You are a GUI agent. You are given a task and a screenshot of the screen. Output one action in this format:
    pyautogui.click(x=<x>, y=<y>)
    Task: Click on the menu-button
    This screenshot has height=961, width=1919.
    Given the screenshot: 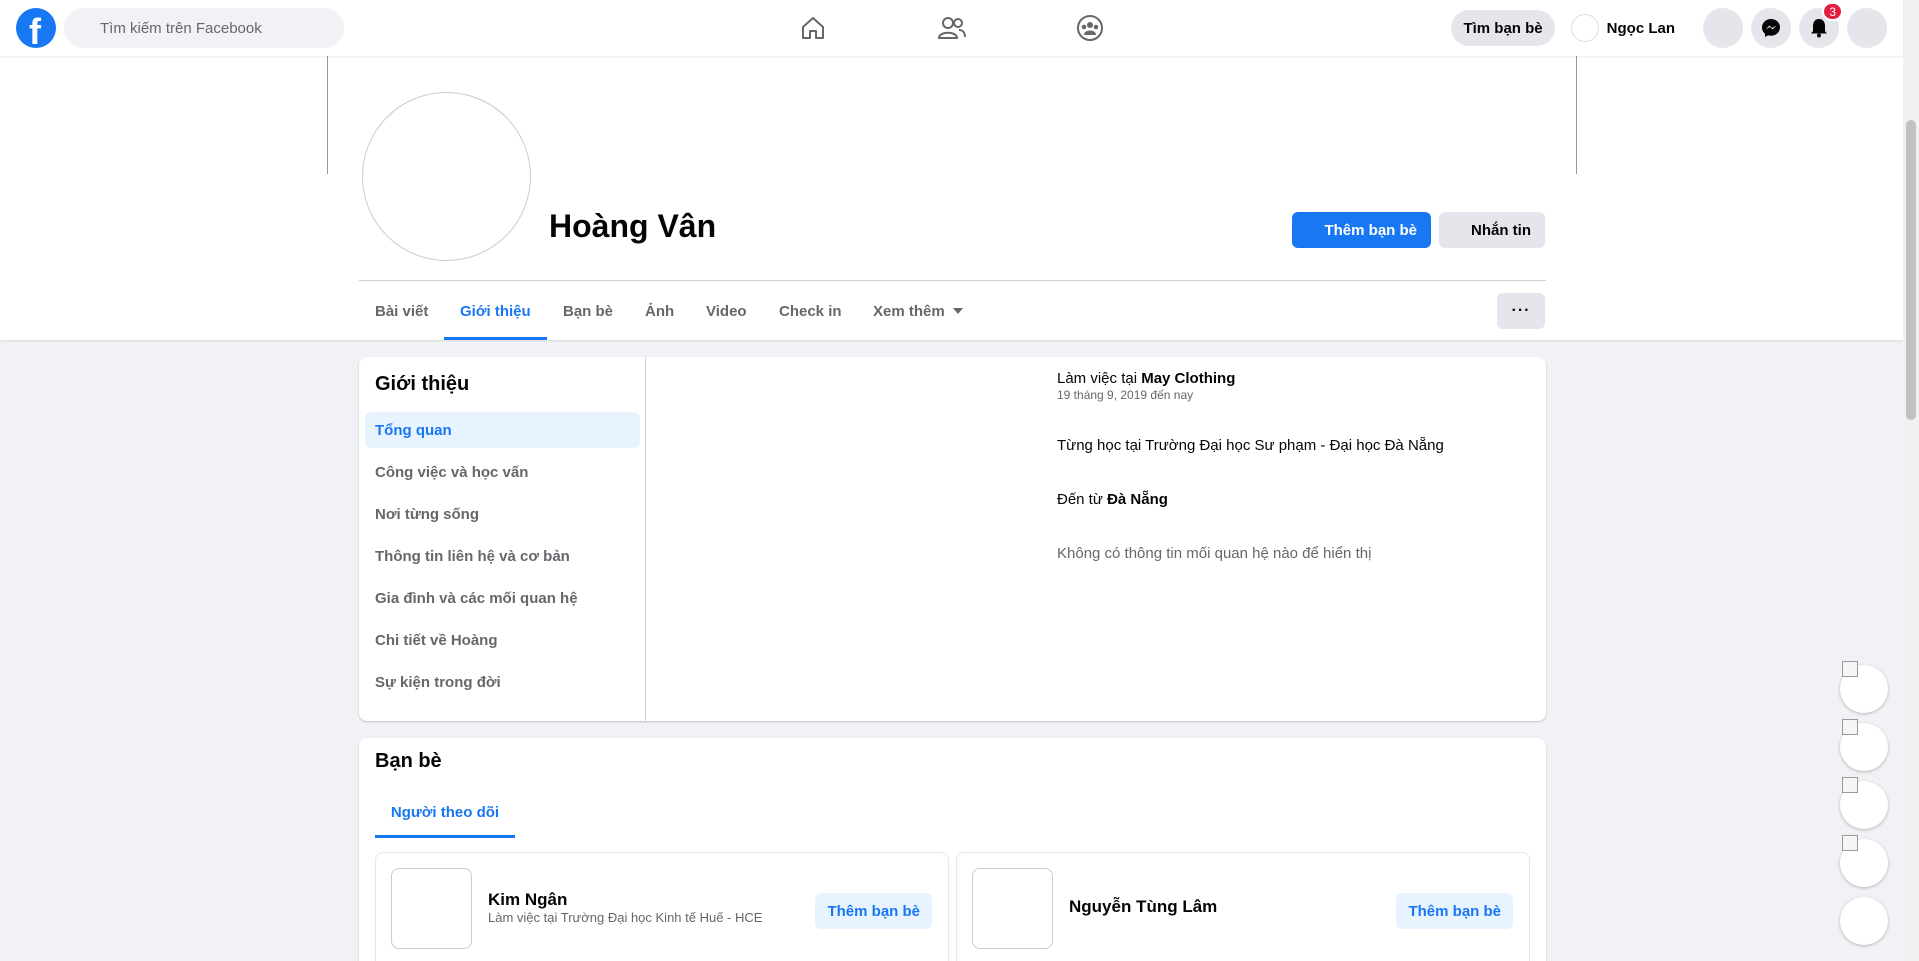 What is the action you would take?
    pyautogui.click(x=1723, y=28)
    